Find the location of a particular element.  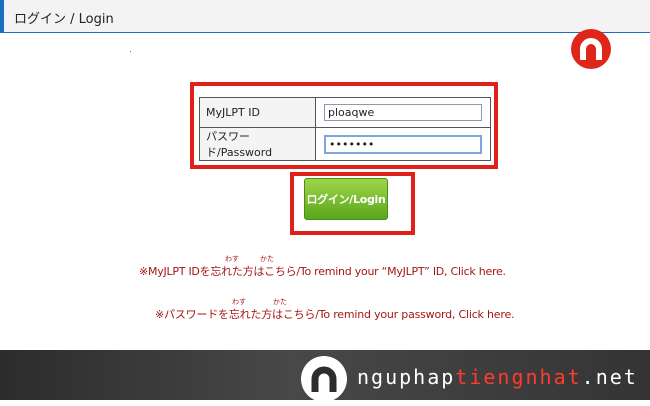

jlpt-id-input is located at coordinates (403, 112).